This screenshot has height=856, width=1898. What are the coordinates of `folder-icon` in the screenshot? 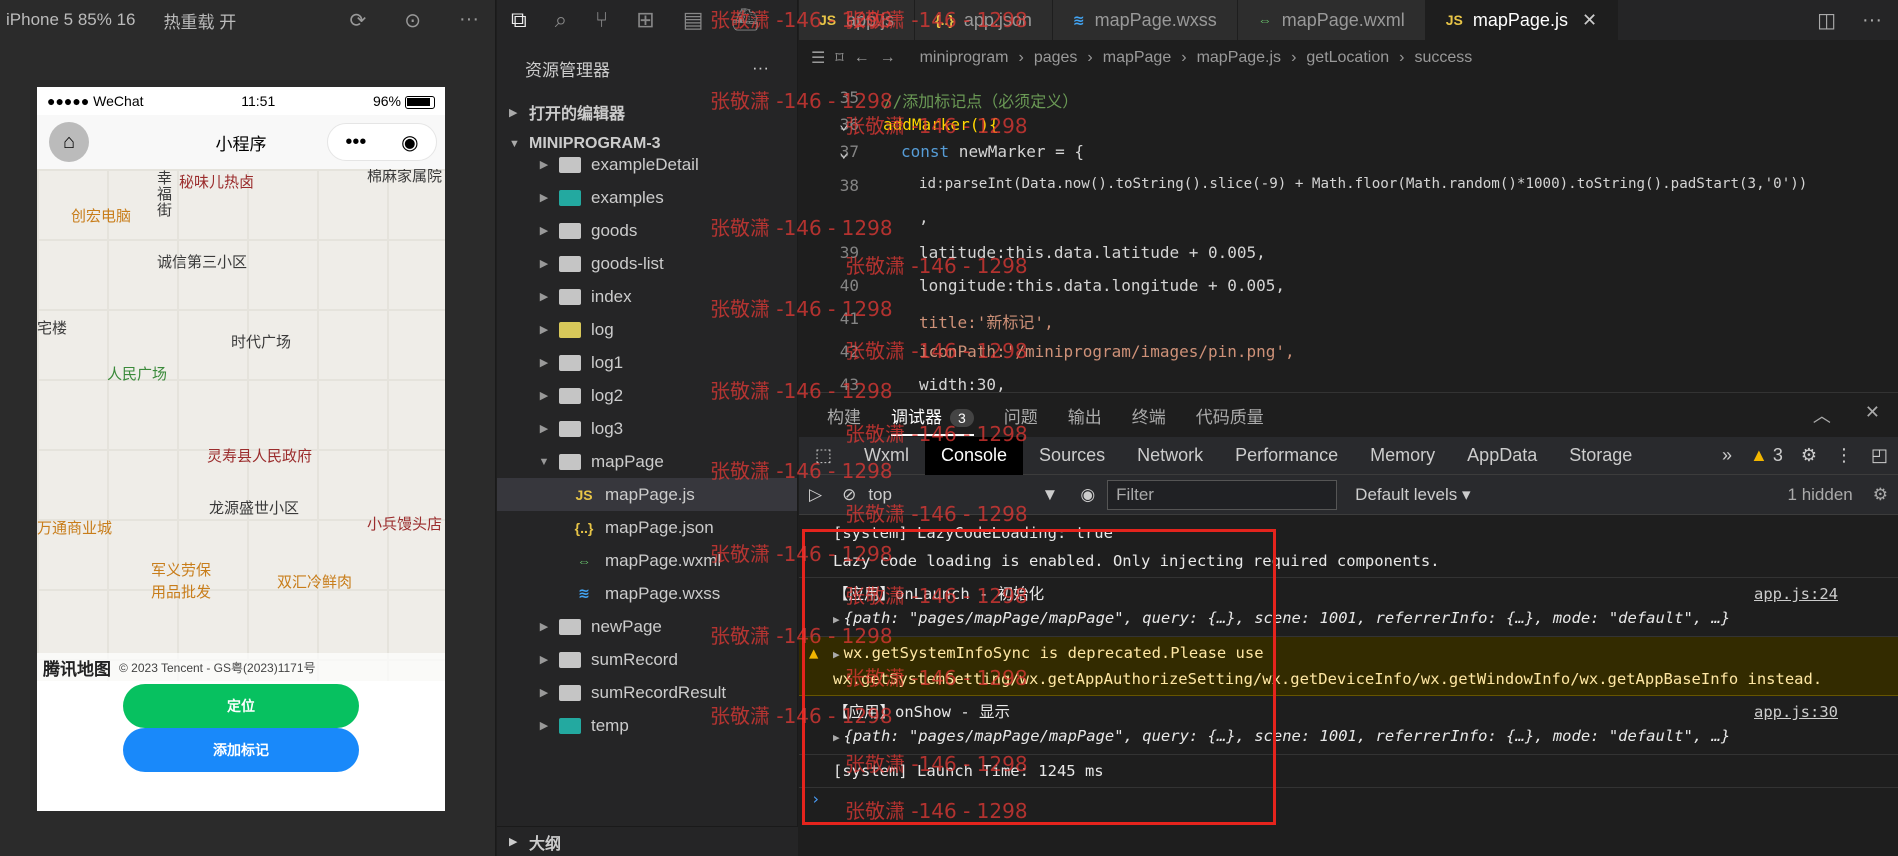 It's located at (570, 395).